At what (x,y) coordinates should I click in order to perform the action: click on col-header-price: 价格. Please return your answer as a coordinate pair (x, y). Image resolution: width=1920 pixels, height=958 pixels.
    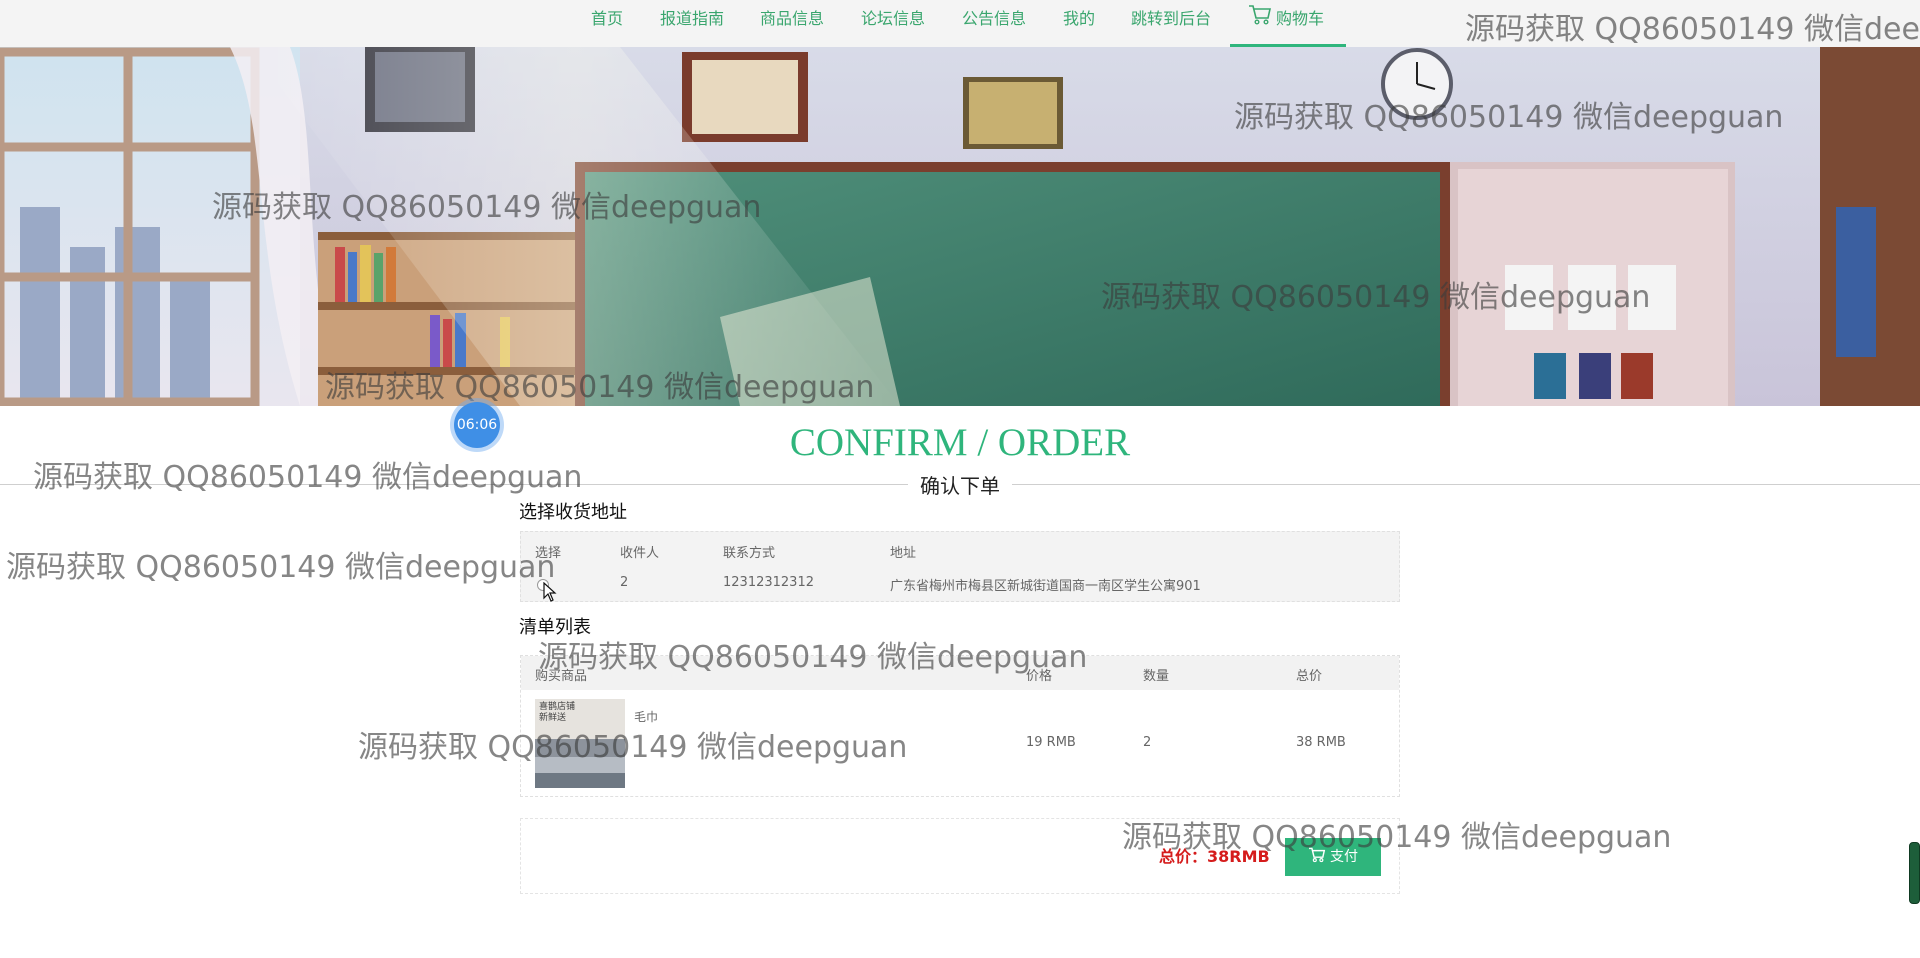
    Looking at the image, I should click on (1039, 676).